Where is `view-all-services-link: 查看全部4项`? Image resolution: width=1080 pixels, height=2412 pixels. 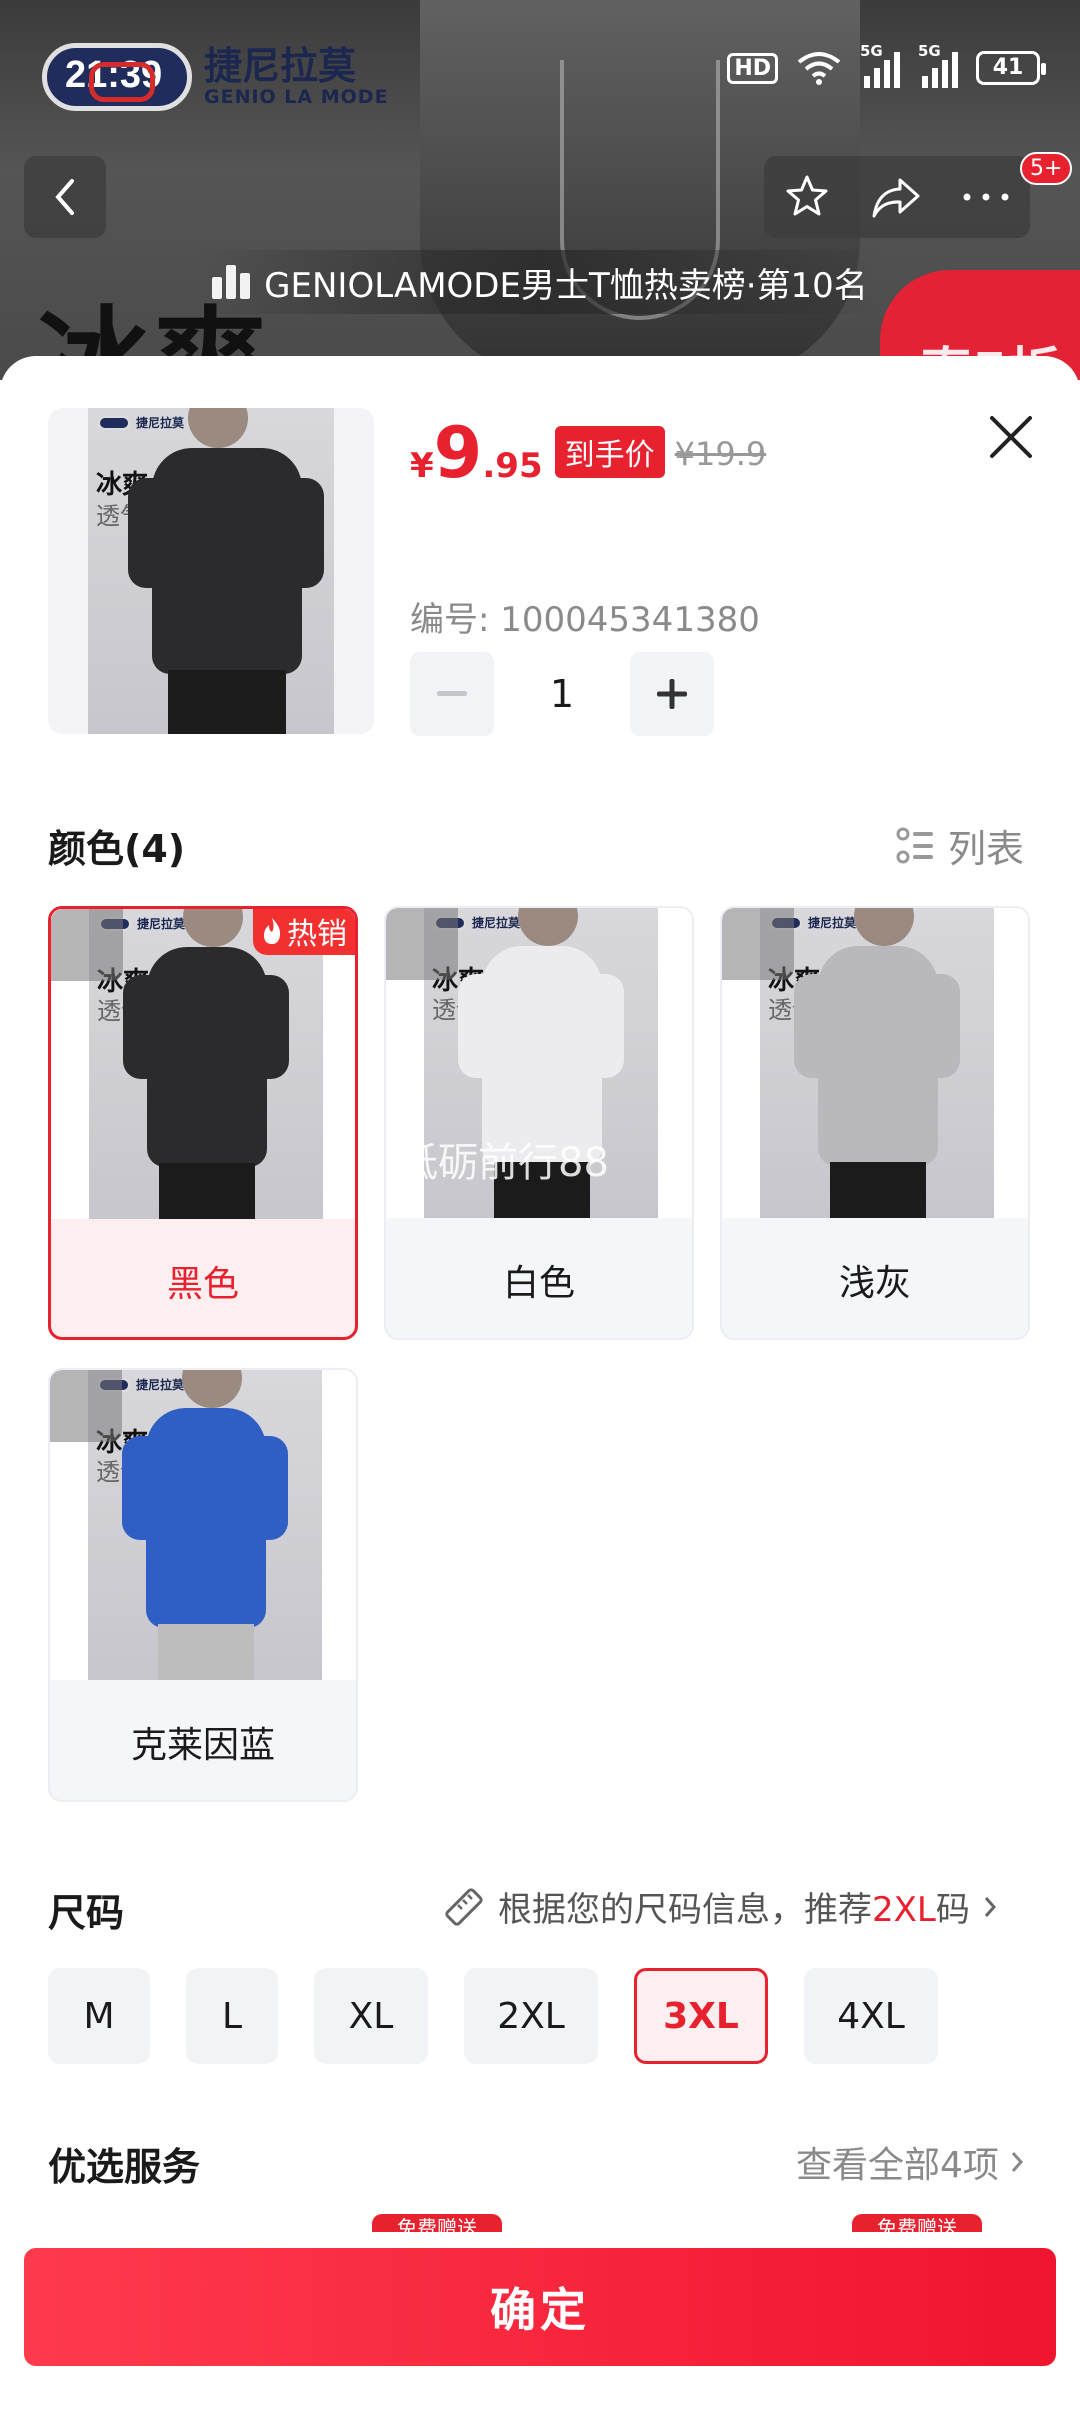 view-all-services-link: 查看全部4项 is located at coordinates (910, 2162).